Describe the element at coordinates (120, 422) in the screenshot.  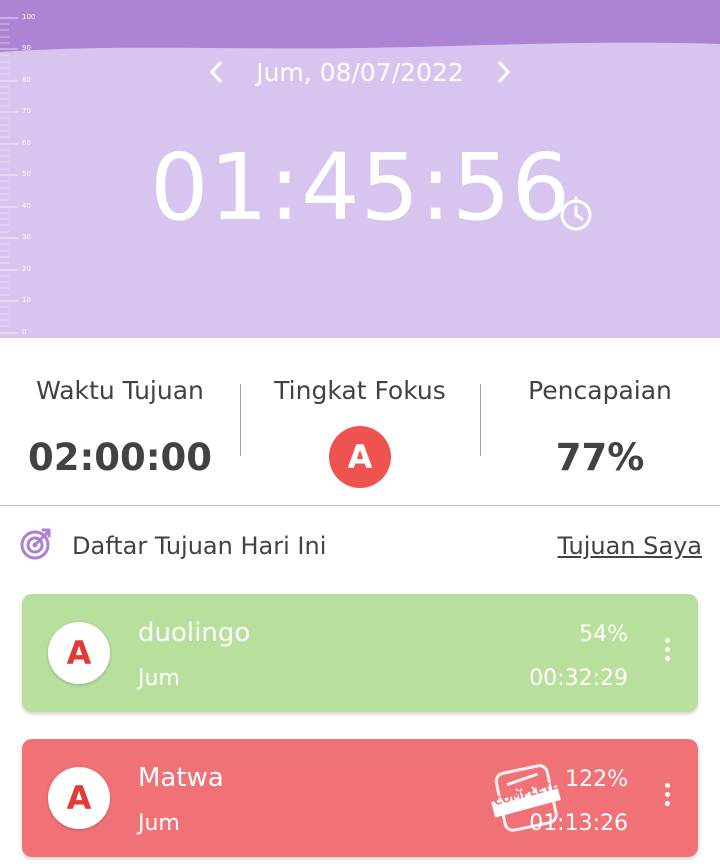
I see `target-time-stat: Waktu Tujuan 02:00:00` at that location.